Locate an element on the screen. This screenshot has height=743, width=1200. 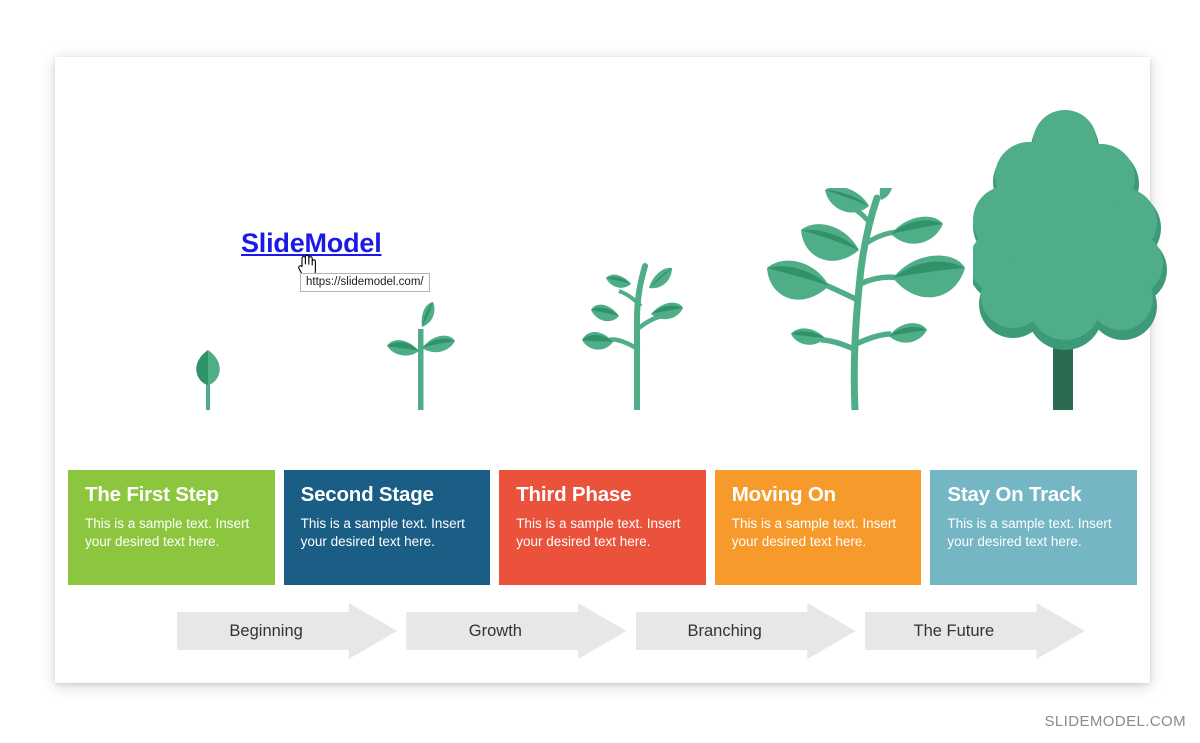
process-arrow-label: Beginning is located at coordinates (266, 630).